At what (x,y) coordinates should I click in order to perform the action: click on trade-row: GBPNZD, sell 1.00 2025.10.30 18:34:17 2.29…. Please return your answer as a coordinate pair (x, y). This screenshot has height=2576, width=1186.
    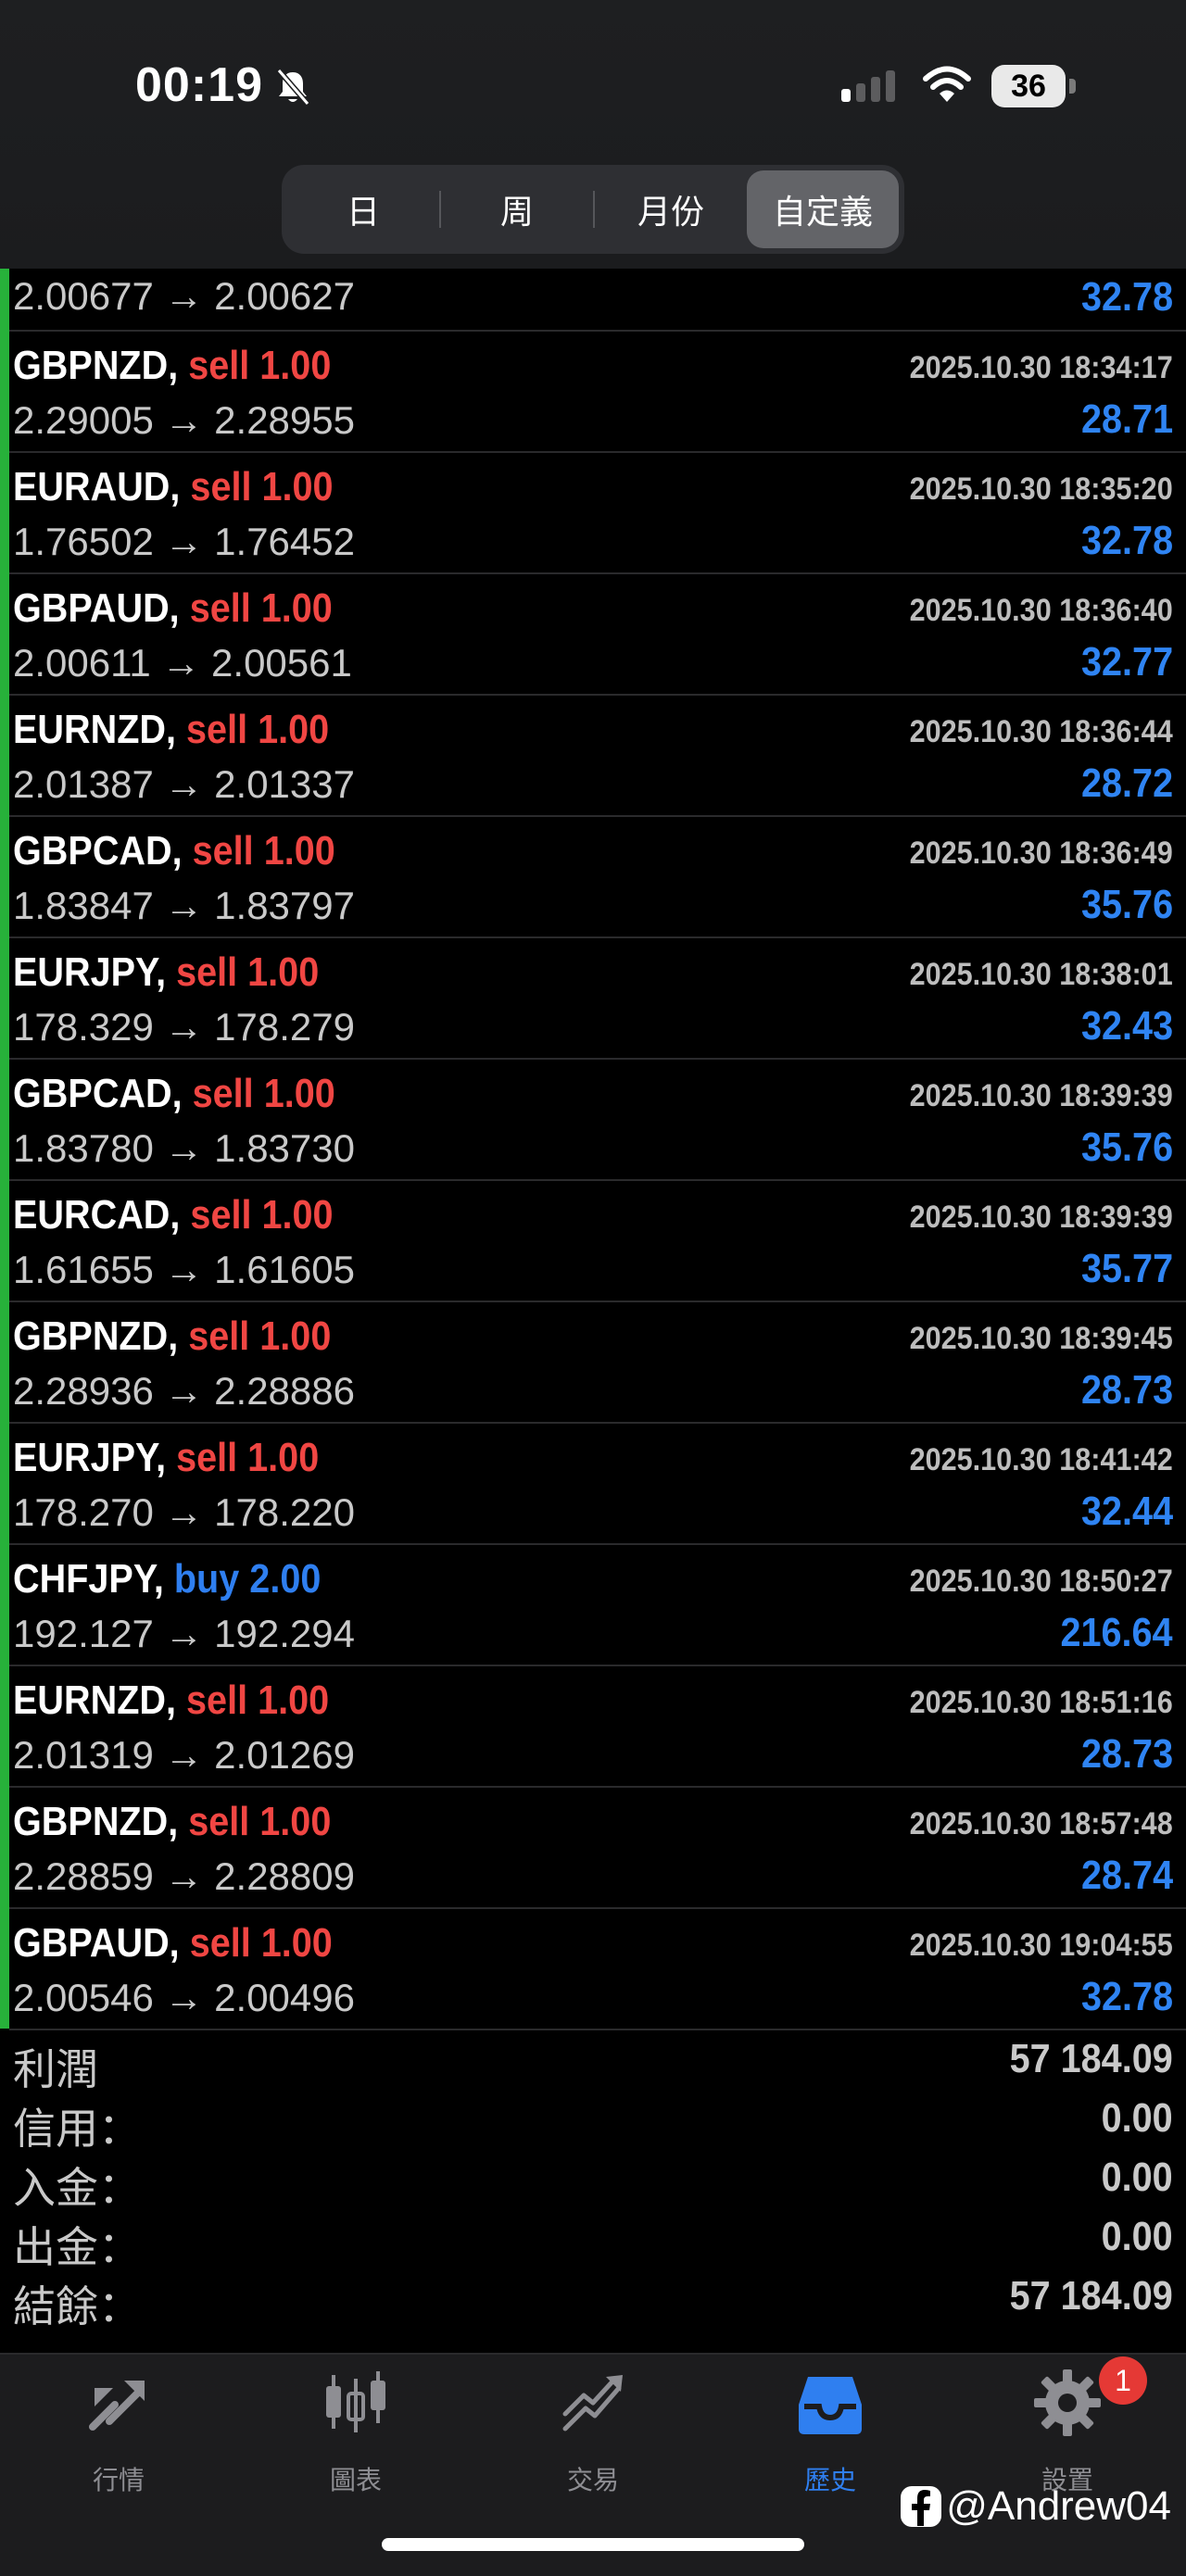
    Looking at the image, I should click on (593, 392).